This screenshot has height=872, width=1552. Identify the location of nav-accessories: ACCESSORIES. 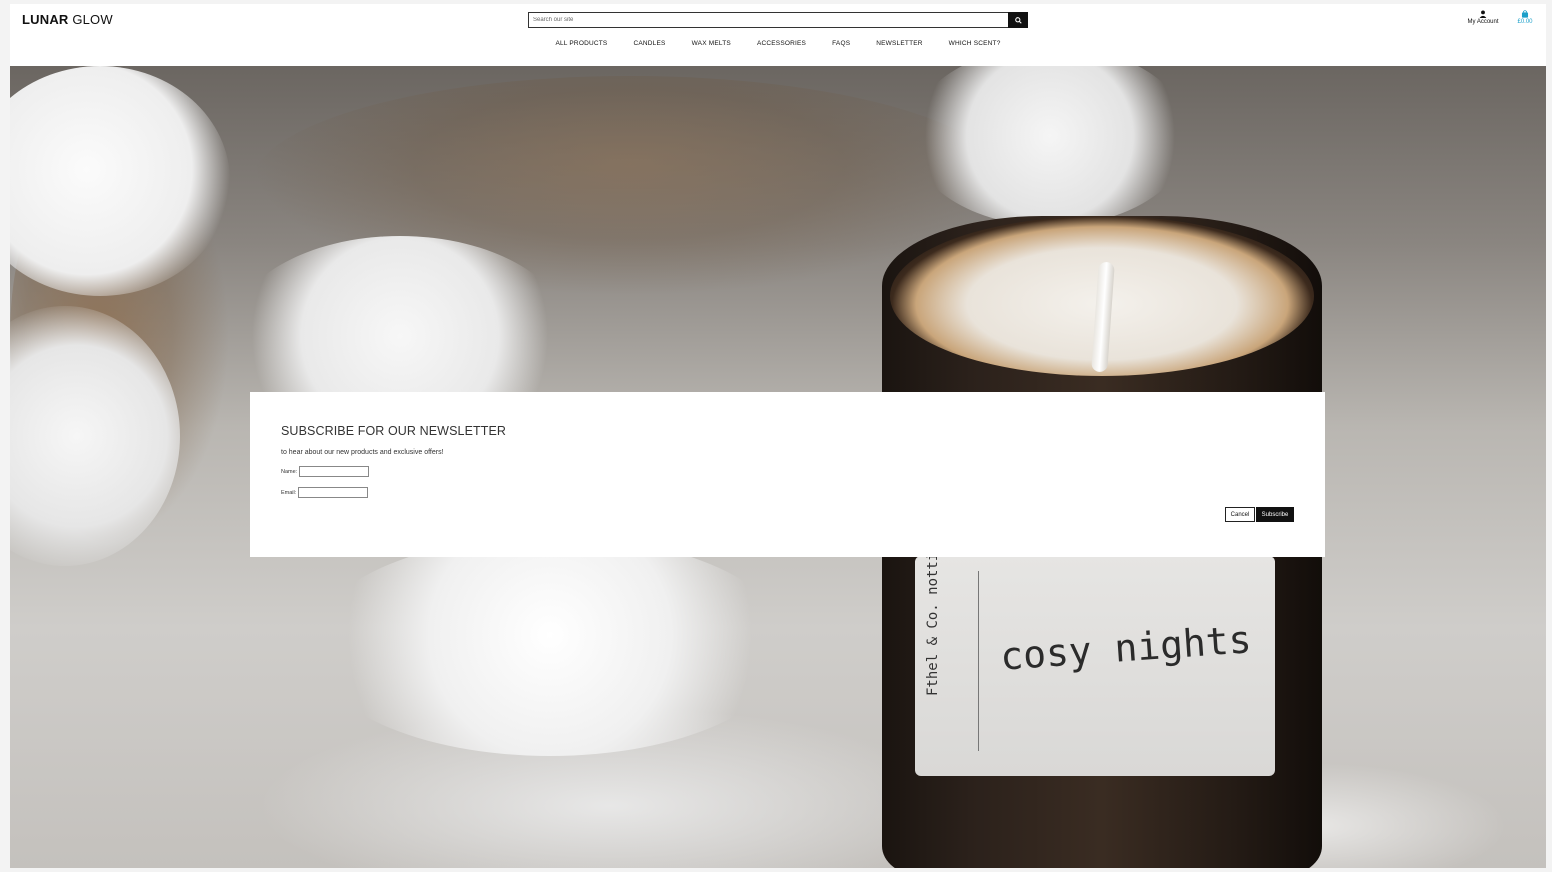
(781, 43).